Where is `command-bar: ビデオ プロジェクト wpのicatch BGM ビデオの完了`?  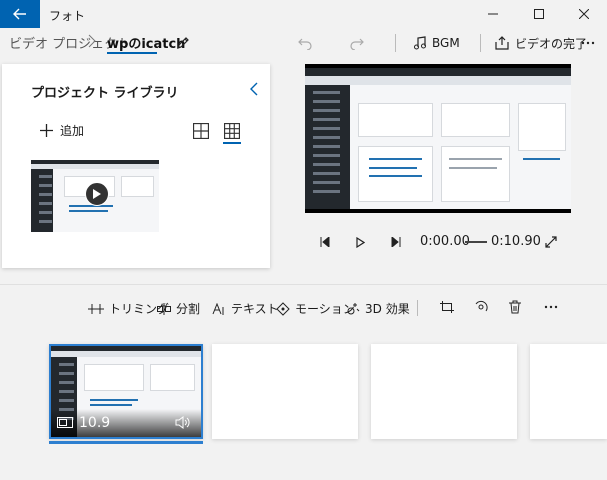 command-bar: ビデオ プロジェクト wpのicatch BGM ビデオの完了 is located at coordinates (303, 44).